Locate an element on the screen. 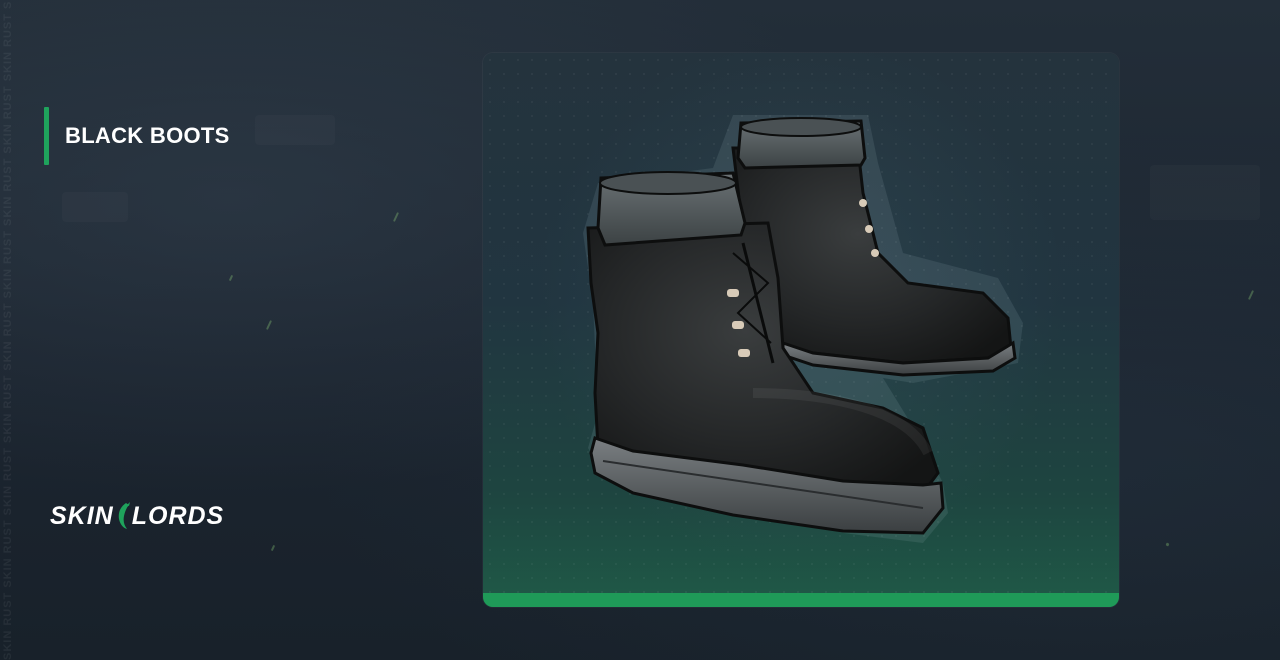 The image size is (1280, 660). skinlords-logo: SKIN LORDS is located at coordinates (137, 516).